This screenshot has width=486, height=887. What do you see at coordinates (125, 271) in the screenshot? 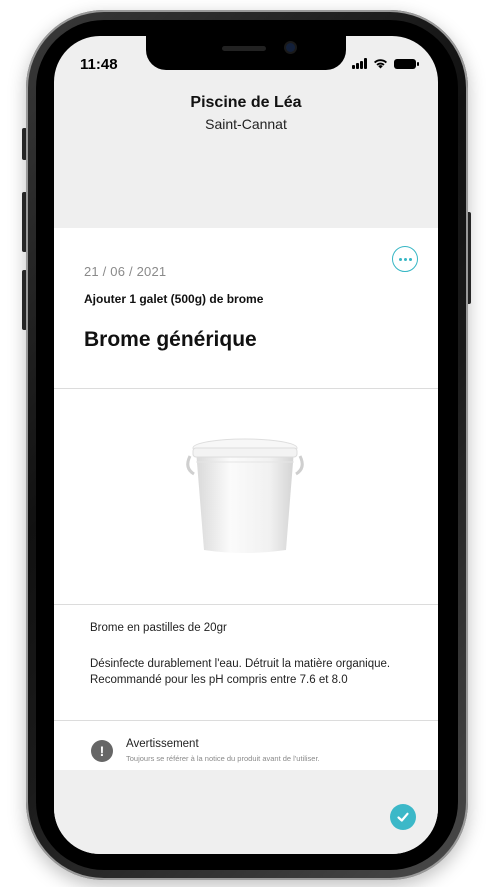
I see `task-date: 21 / 06 / 2021` at bounding box center [125, 271].